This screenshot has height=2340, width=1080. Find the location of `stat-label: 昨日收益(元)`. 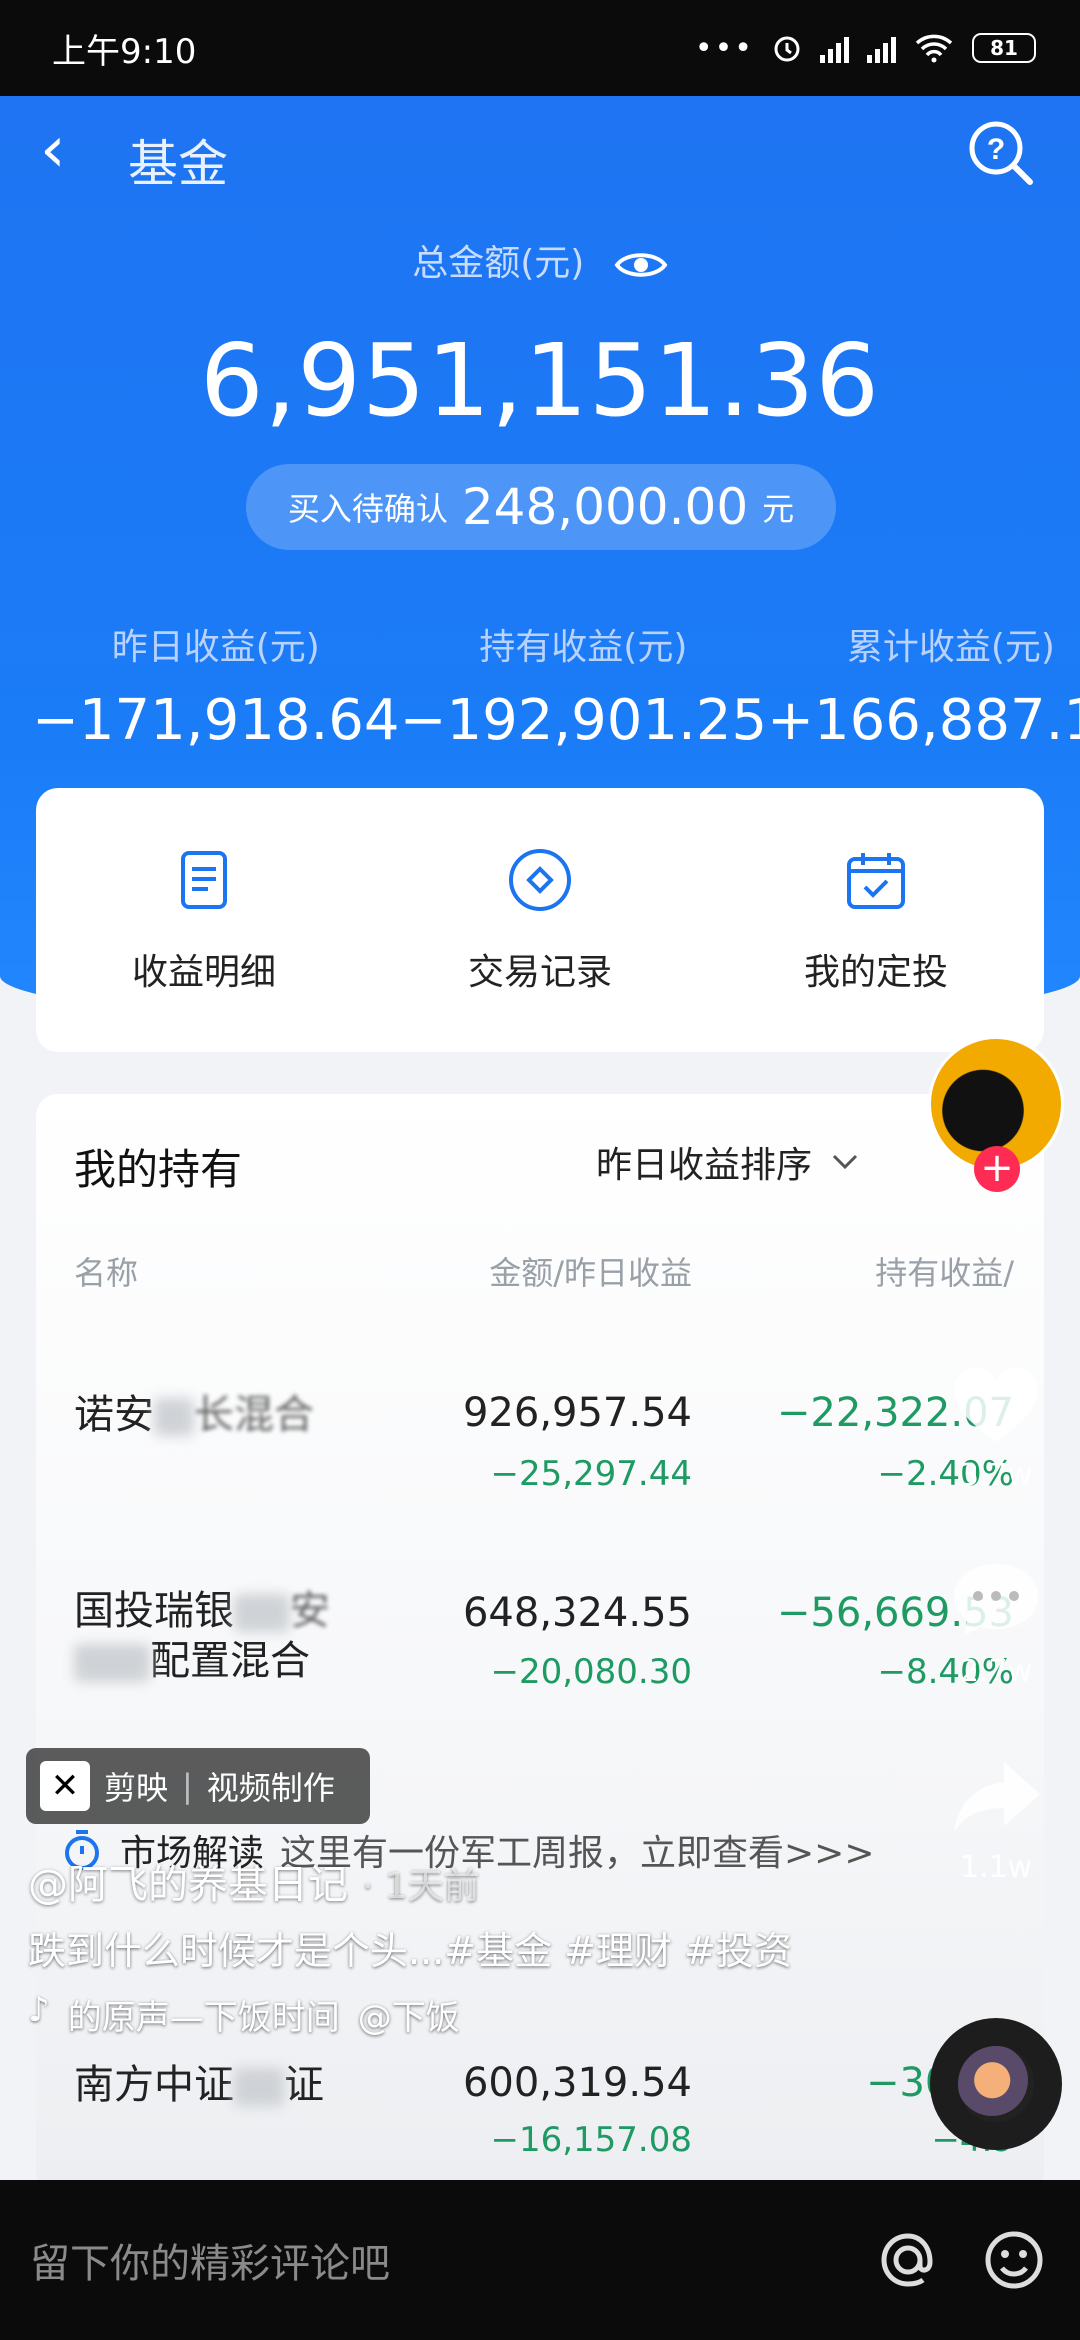

stat-label: 昨日收益(元) is located at coordinates (215, 647).